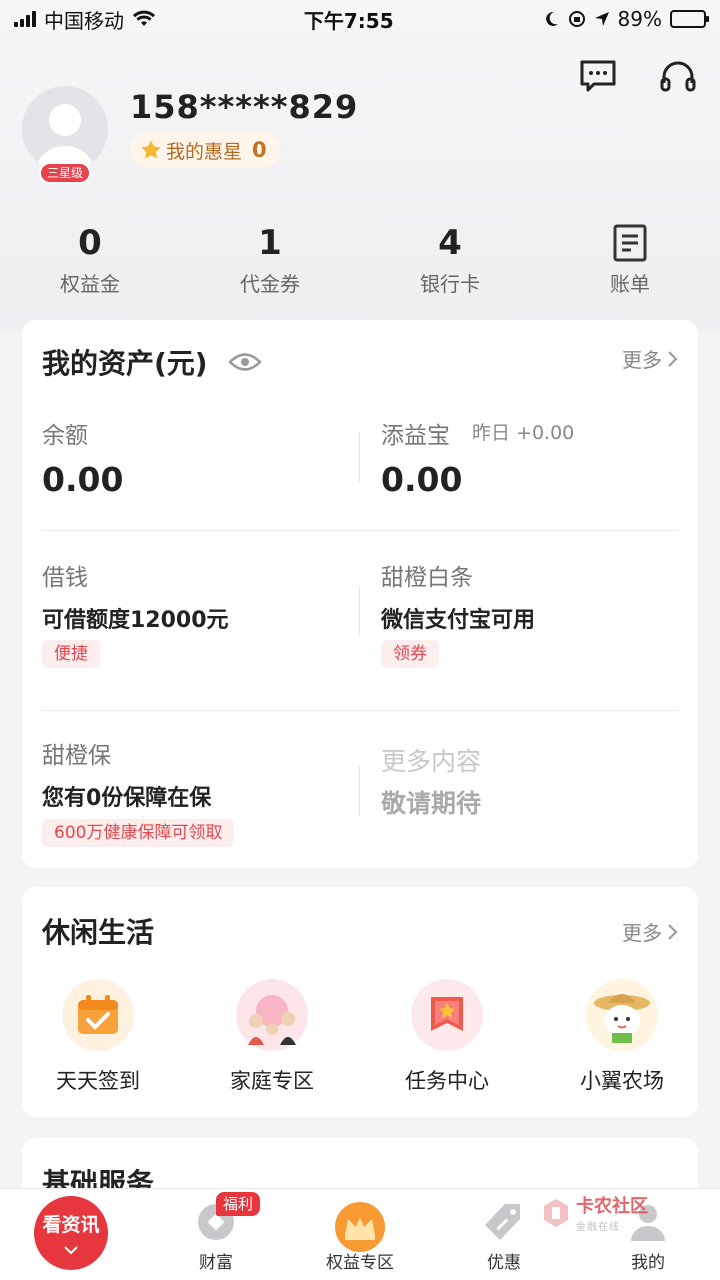 This screenshot has width=720, height=1280. Describe the element at coordinates (648, 1263) in the screenshot. I see `nav-label: 我的` at that location.